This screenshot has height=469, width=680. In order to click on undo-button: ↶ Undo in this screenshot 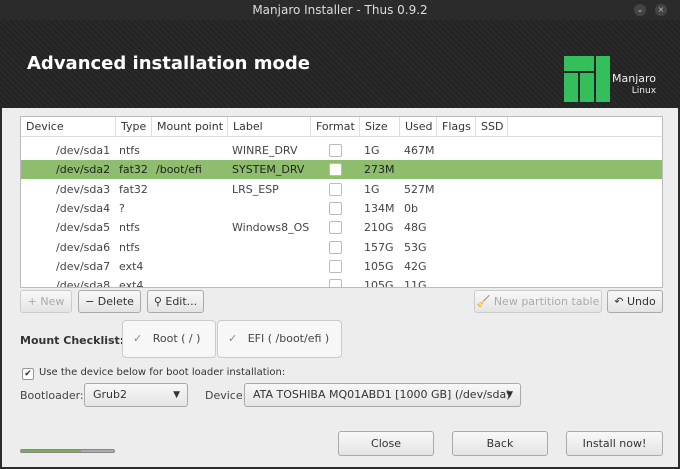, I will do `click(635, 301)`.